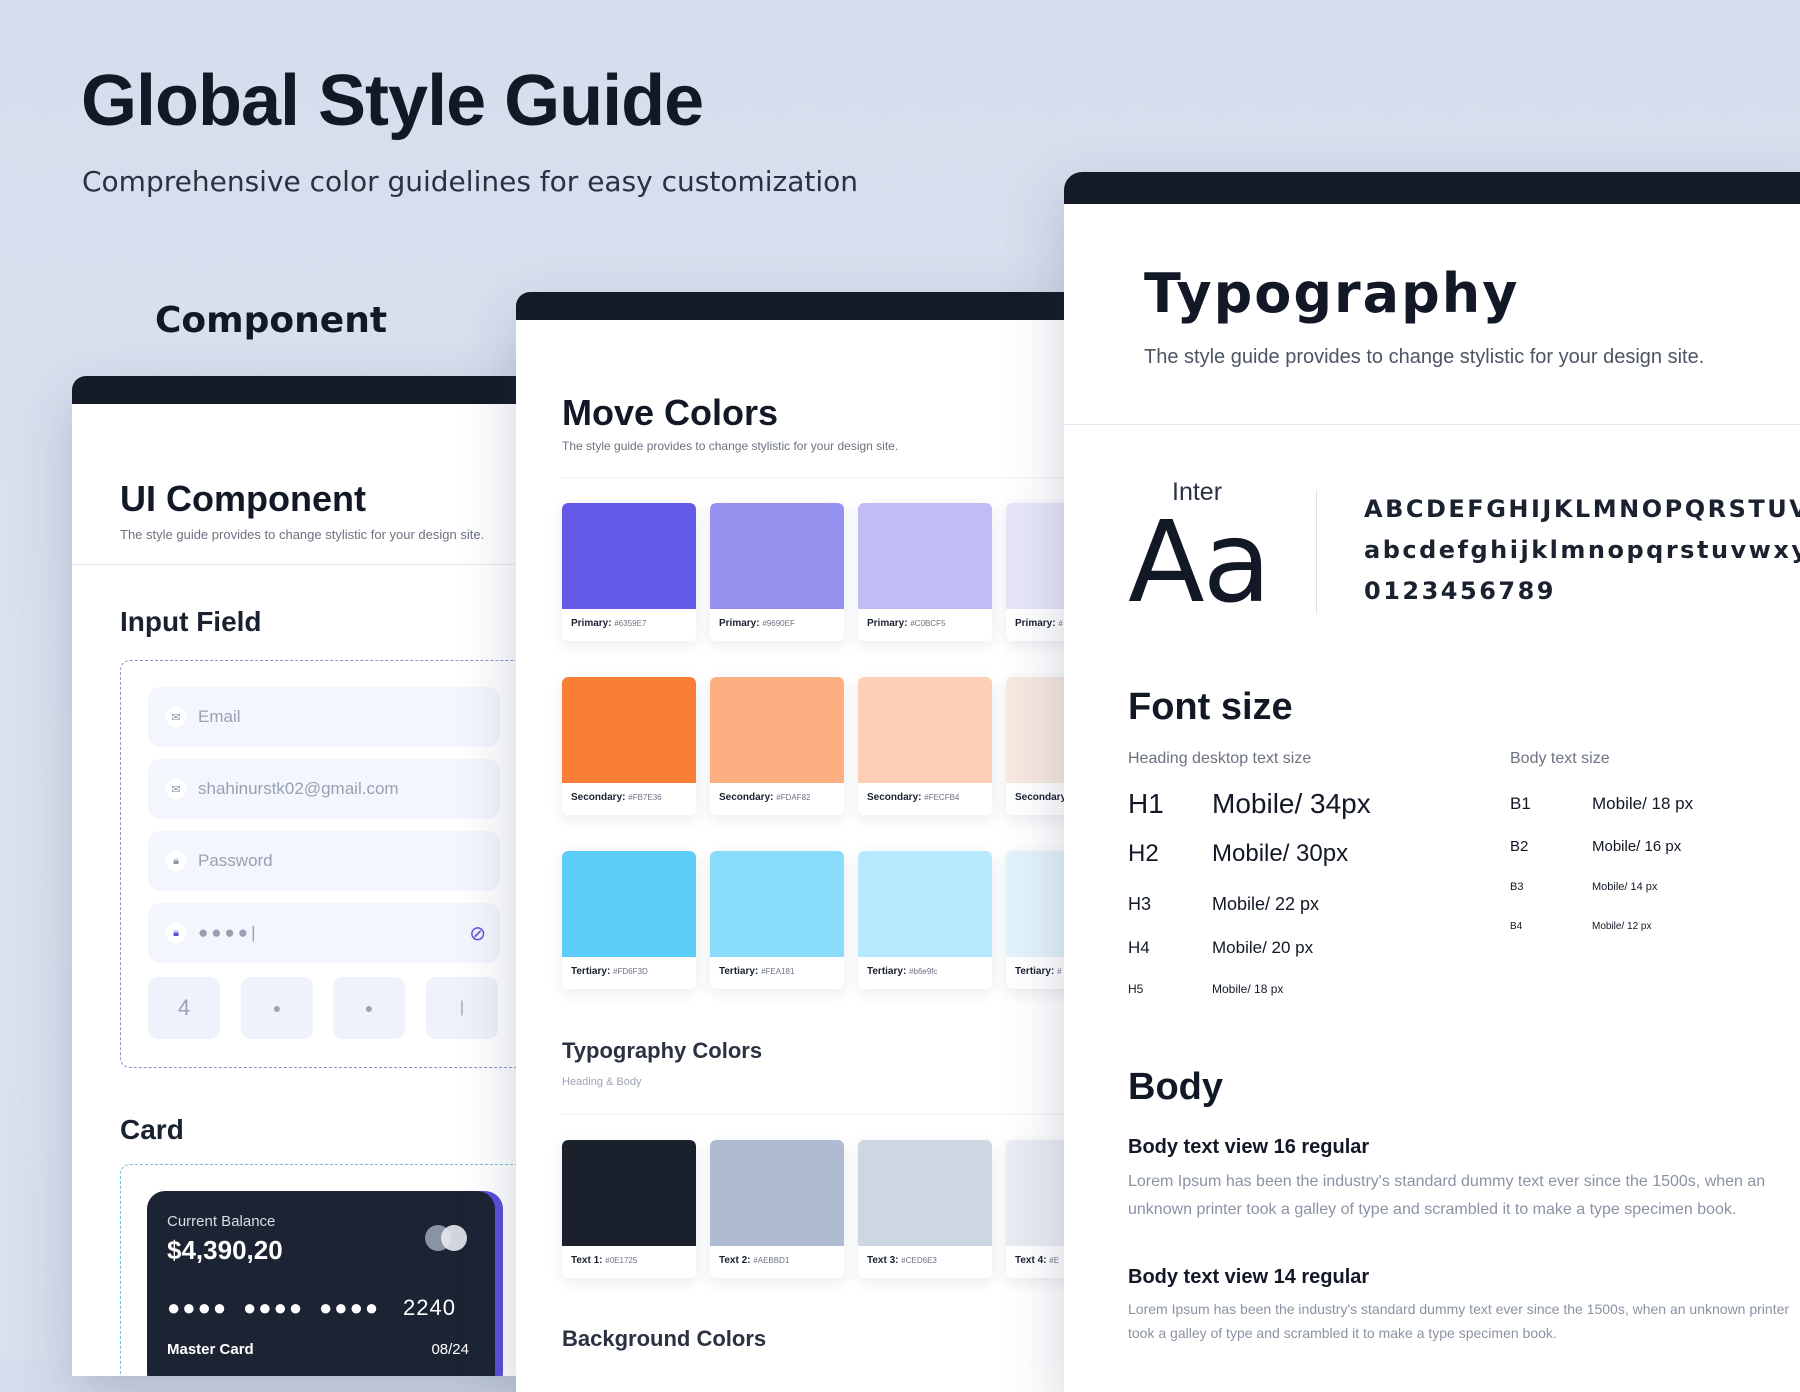 The height and width of the screenshot is (1392, 1800). What do you see at coordinates (454, 1238) in the screenshot?
I see `mastercard-logo-icon` at bounding box center [454, 1238].